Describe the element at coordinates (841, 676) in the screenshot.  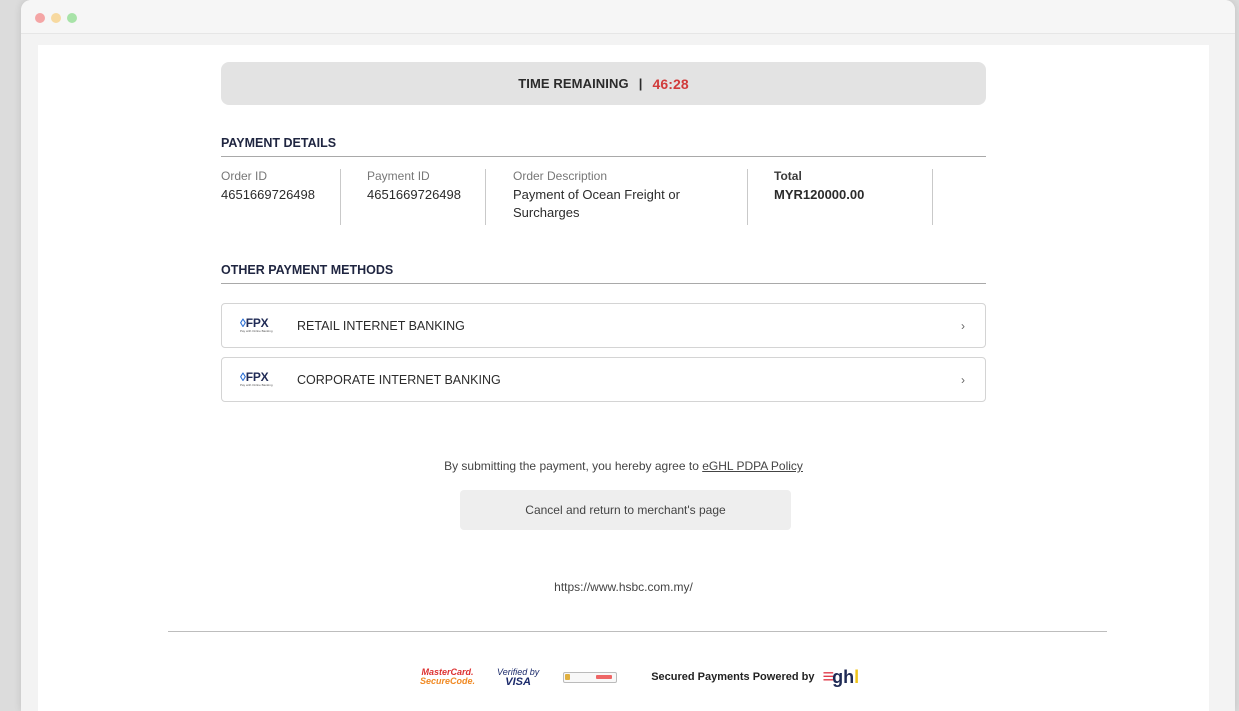
I see `eghl-logo: ≡ gh l` at that location.